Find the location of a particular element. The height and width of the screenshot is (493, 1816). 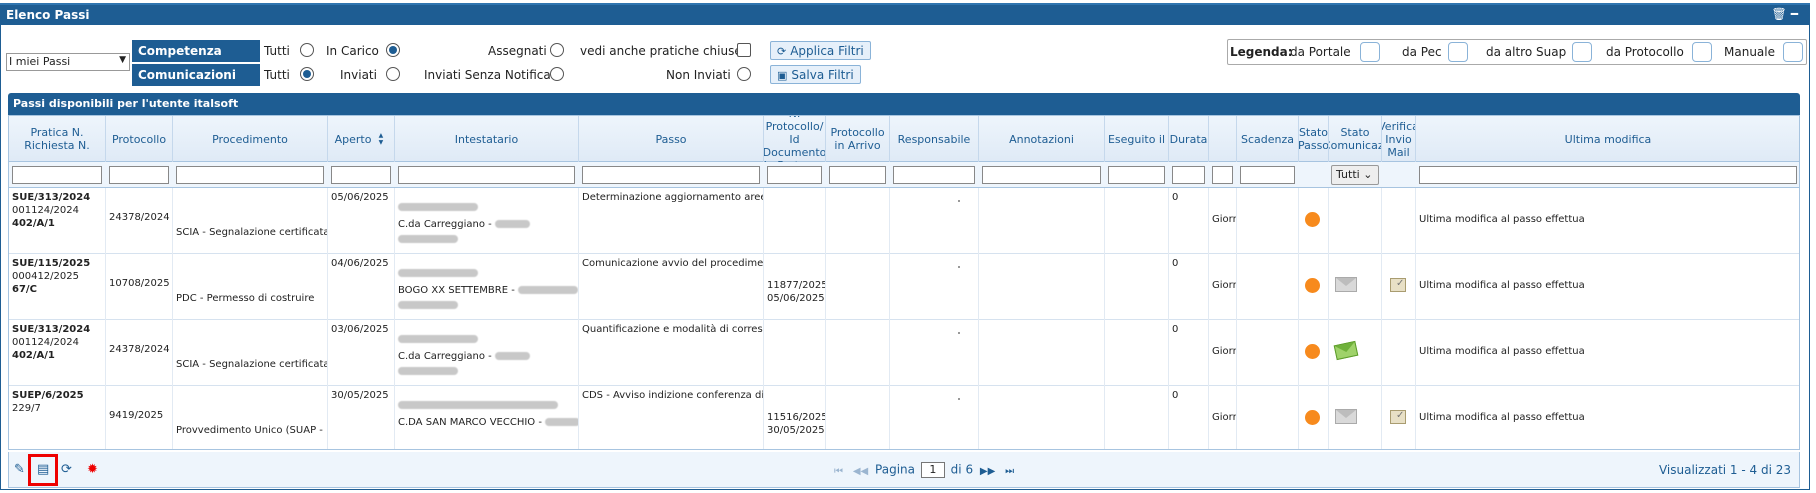

competenza-tutti-radio is located at coordinates (307, 50).